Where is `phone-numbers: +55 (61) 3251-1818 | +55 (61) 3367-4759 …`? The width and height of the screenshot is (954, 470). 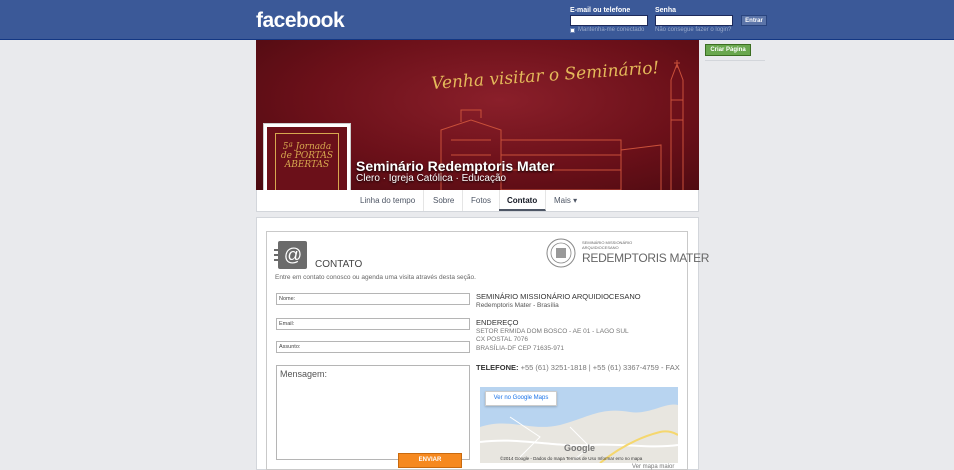 phone-numbers: +55 (61) 3251-1818 | +55 (61) 3367-4759 … is located at coordinates (599, 367).